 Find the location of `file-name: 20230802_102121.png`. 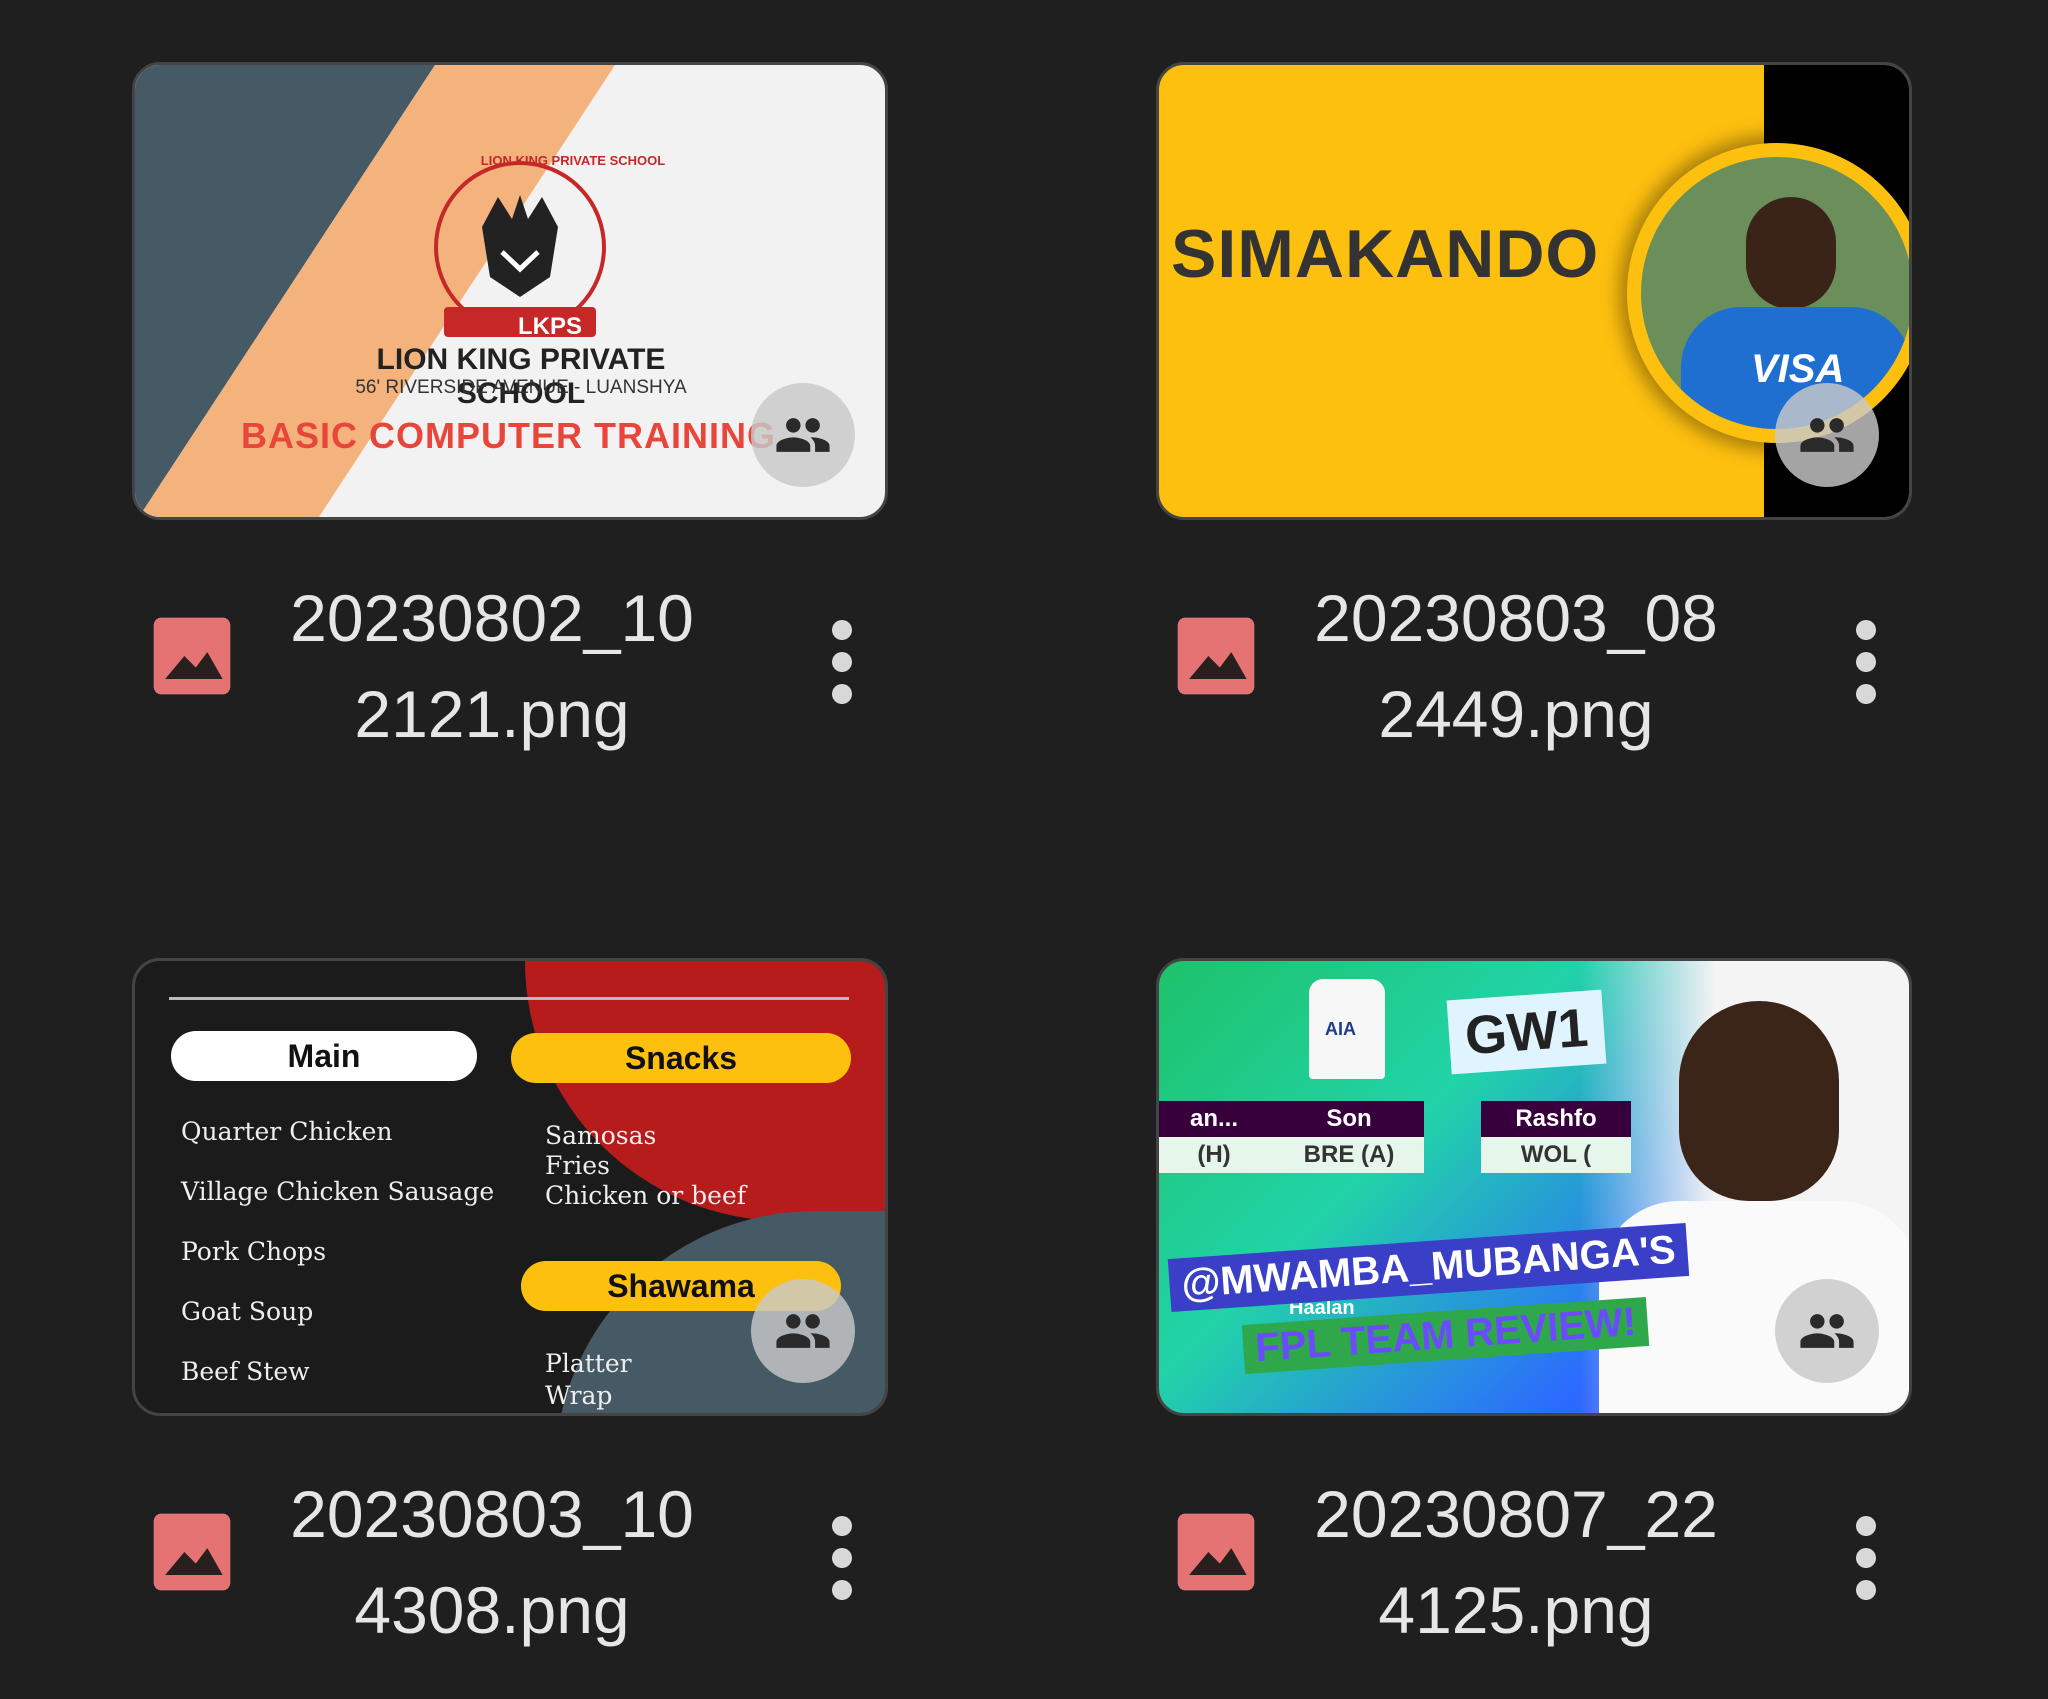

file-name: 20230802_102121.png is located at coordinates (492, 666).